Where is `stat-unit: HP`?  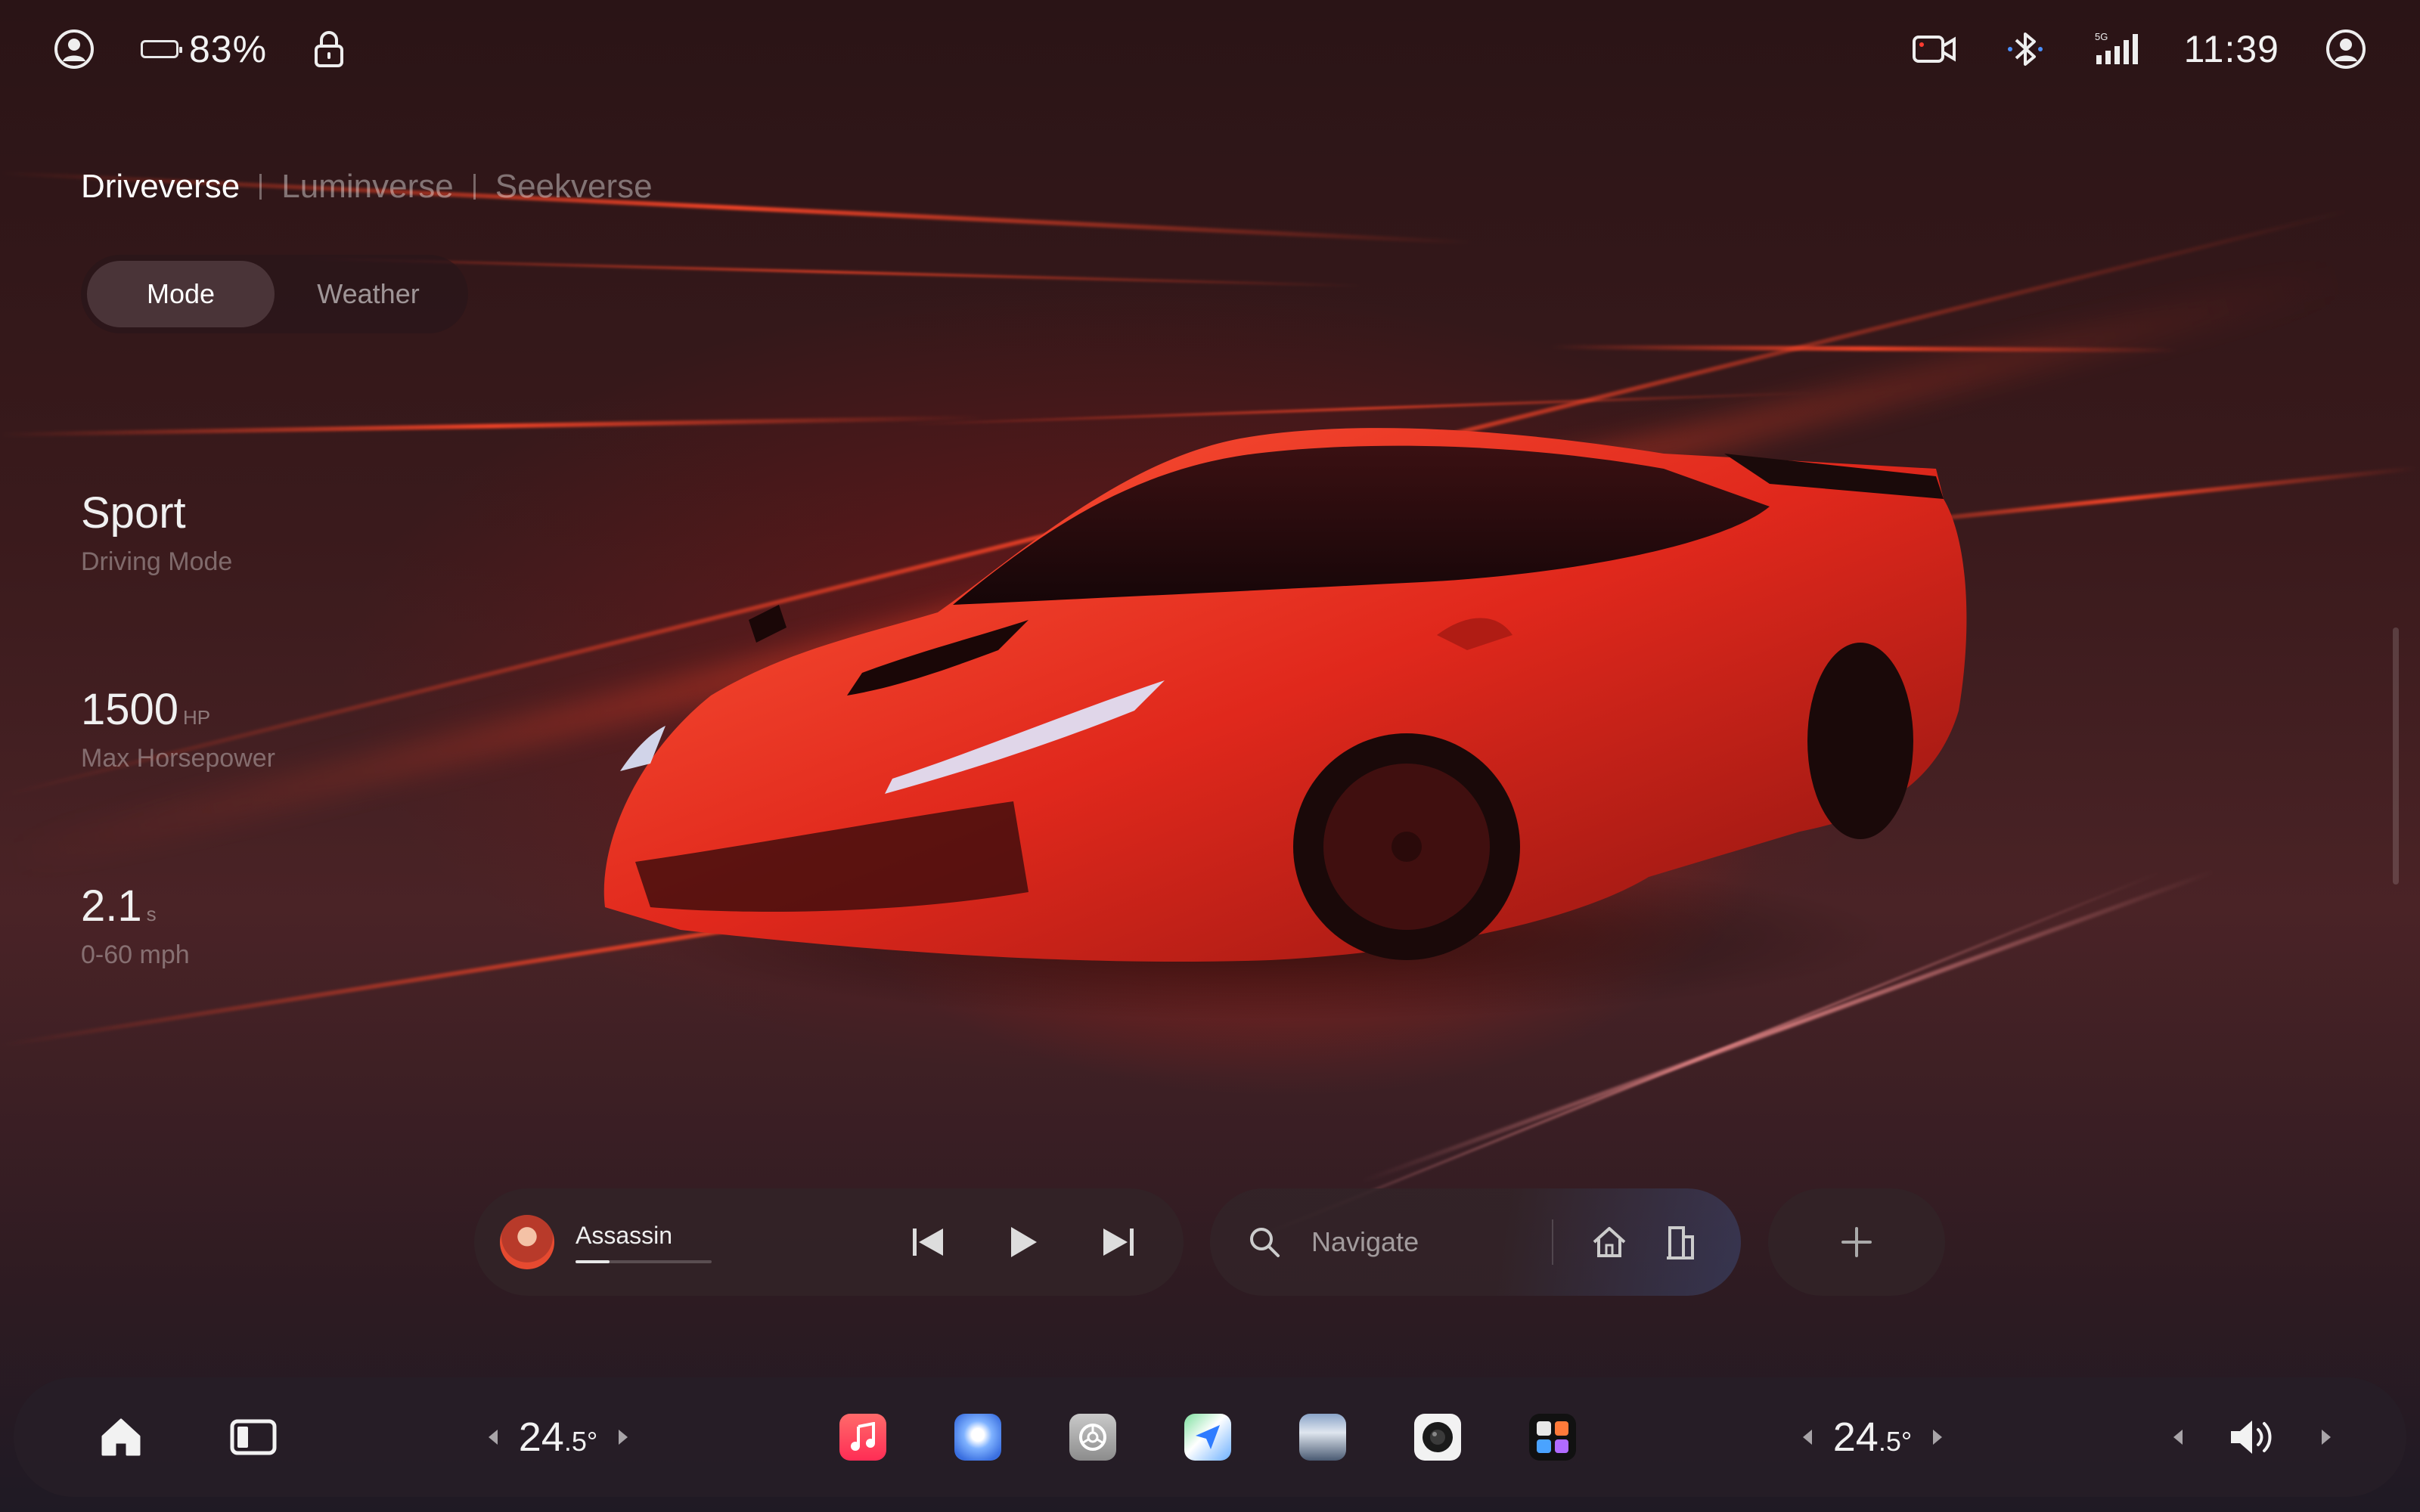
stat-unit: HP is located at coordinates (197, 717).